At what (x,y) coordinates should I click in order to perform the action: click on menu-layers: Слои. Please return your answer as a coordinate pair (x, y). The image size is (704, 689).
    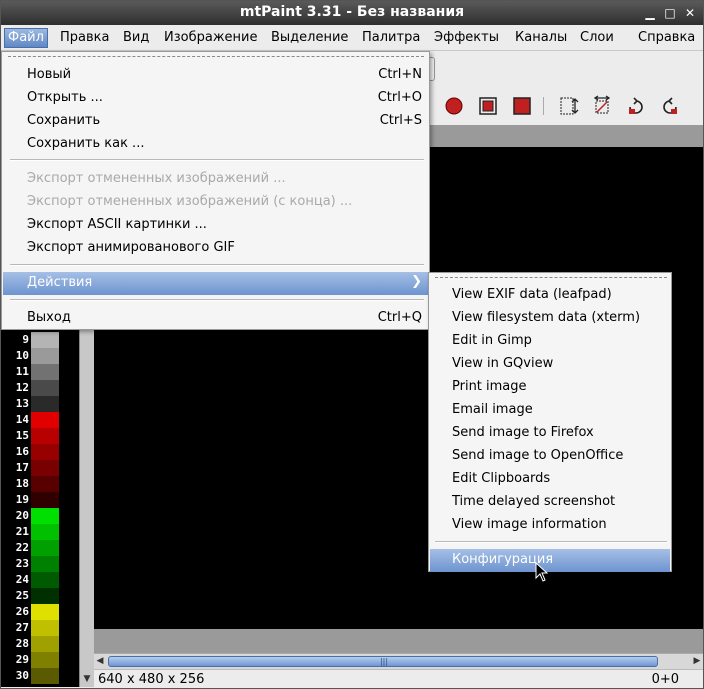
    Looking at the image, I should click on (597, 38).